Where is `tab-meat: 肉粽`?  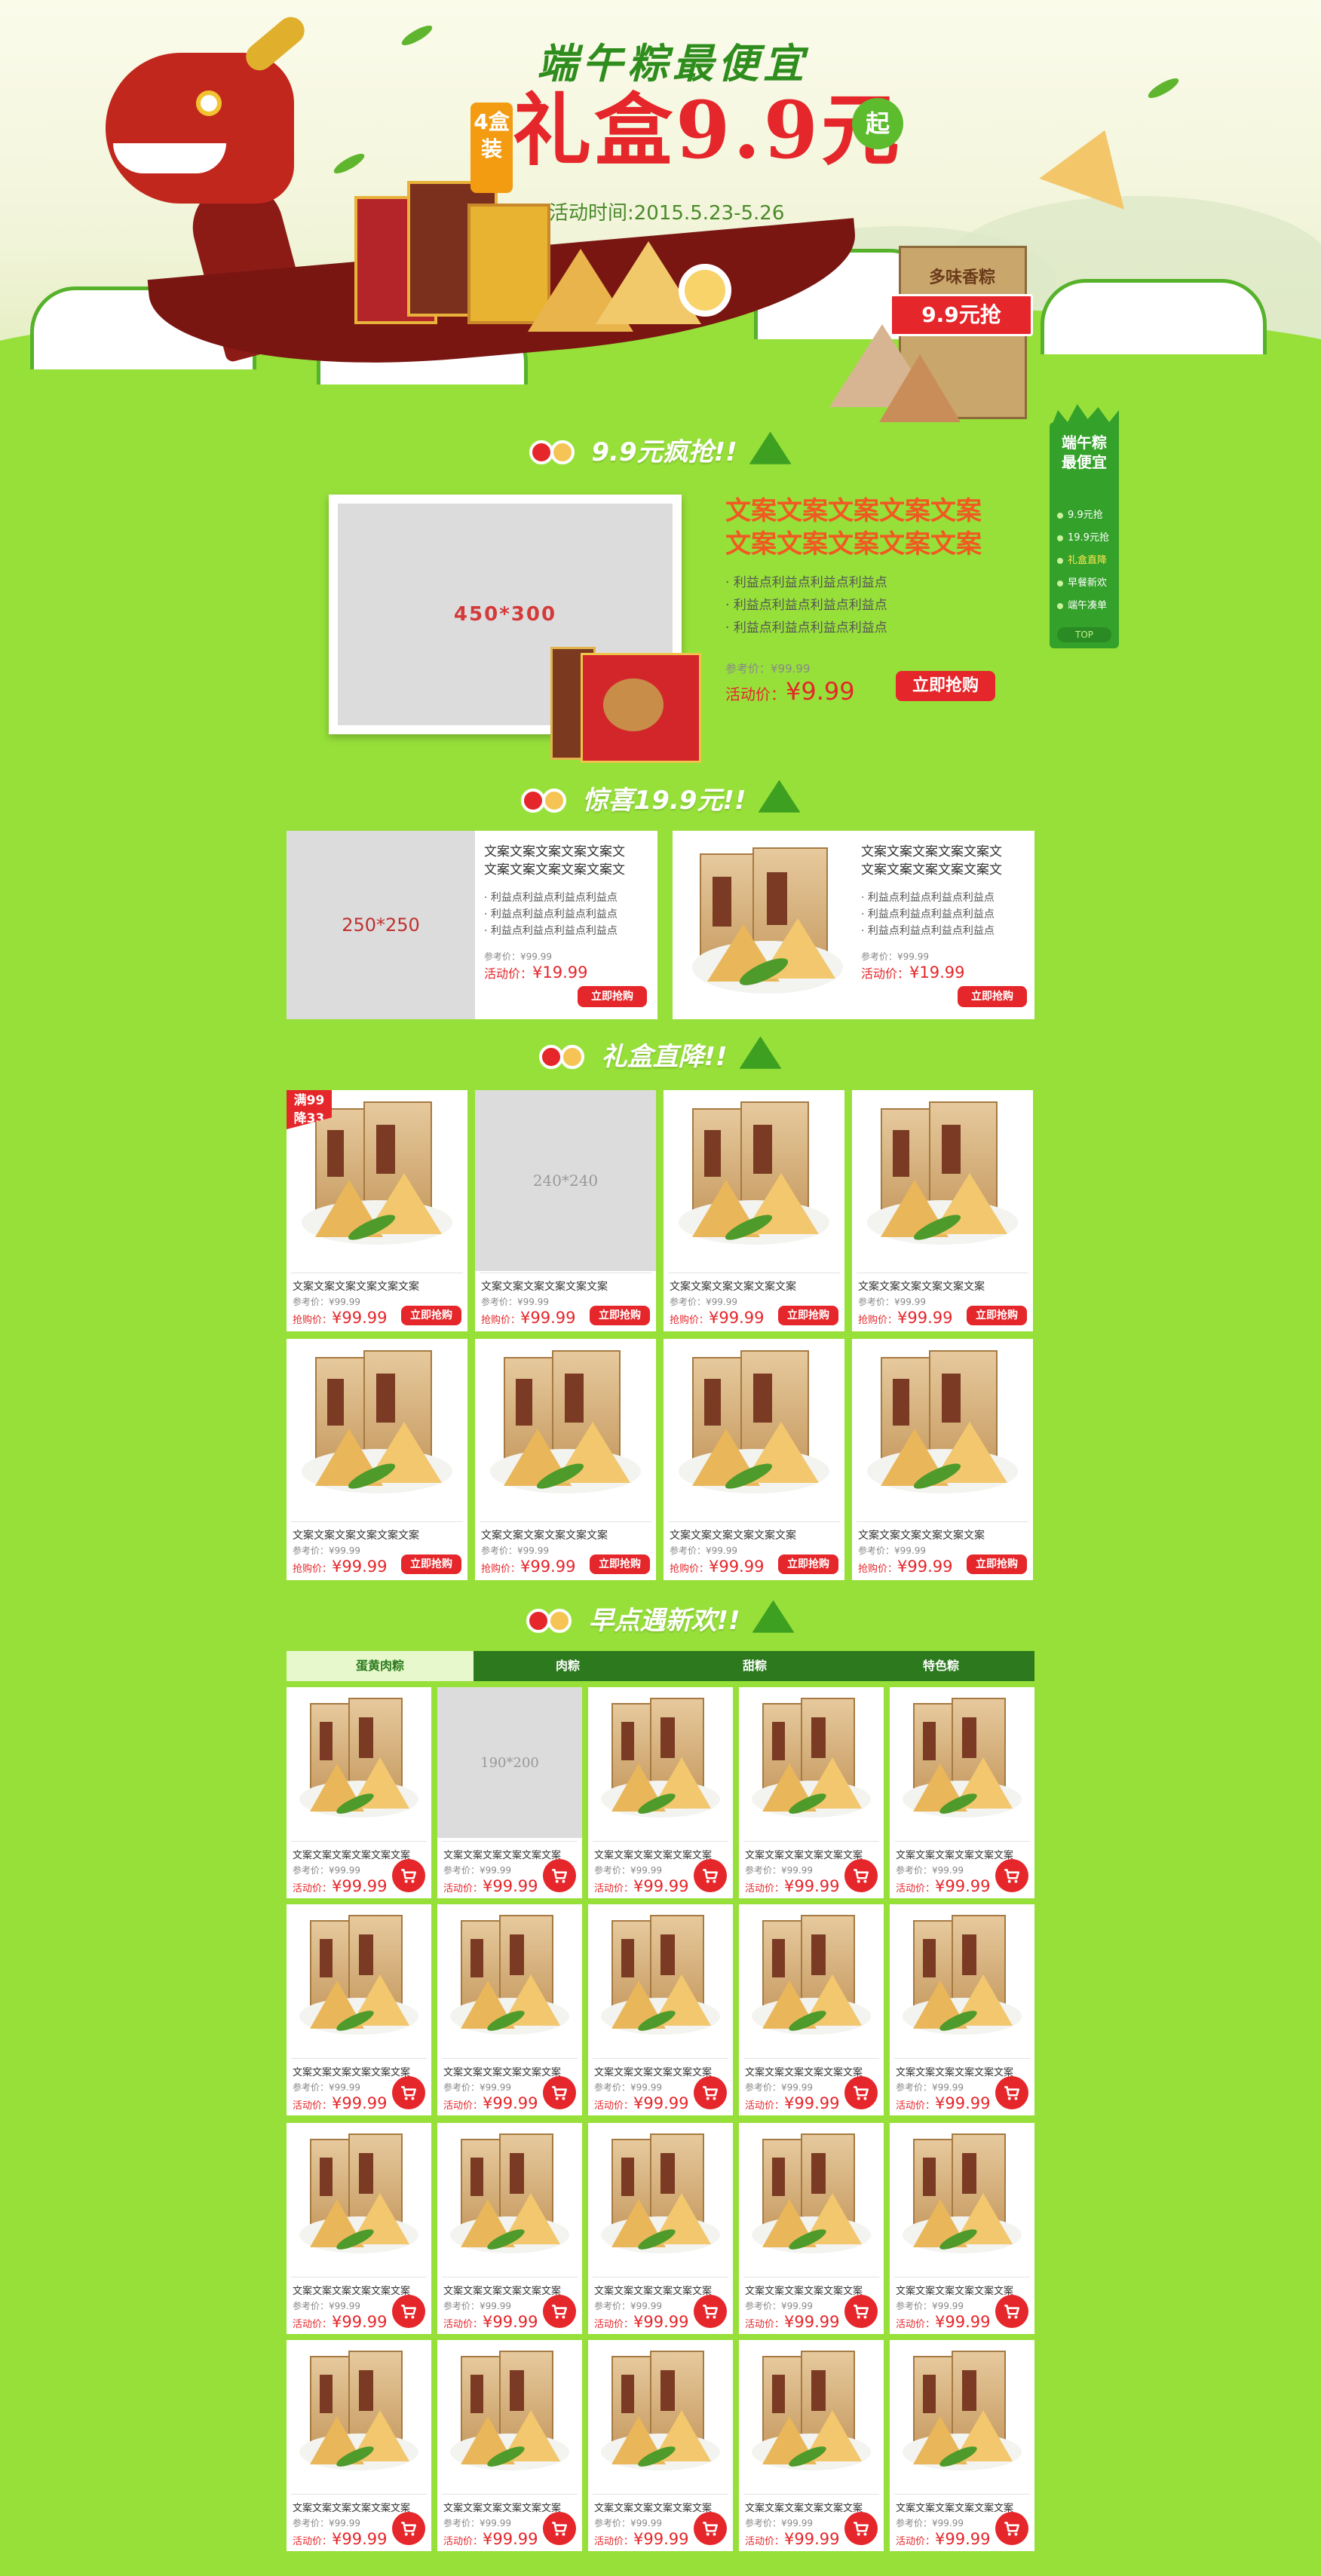
tab-meat: 肉粽 is located at coordinates (568, 1666).